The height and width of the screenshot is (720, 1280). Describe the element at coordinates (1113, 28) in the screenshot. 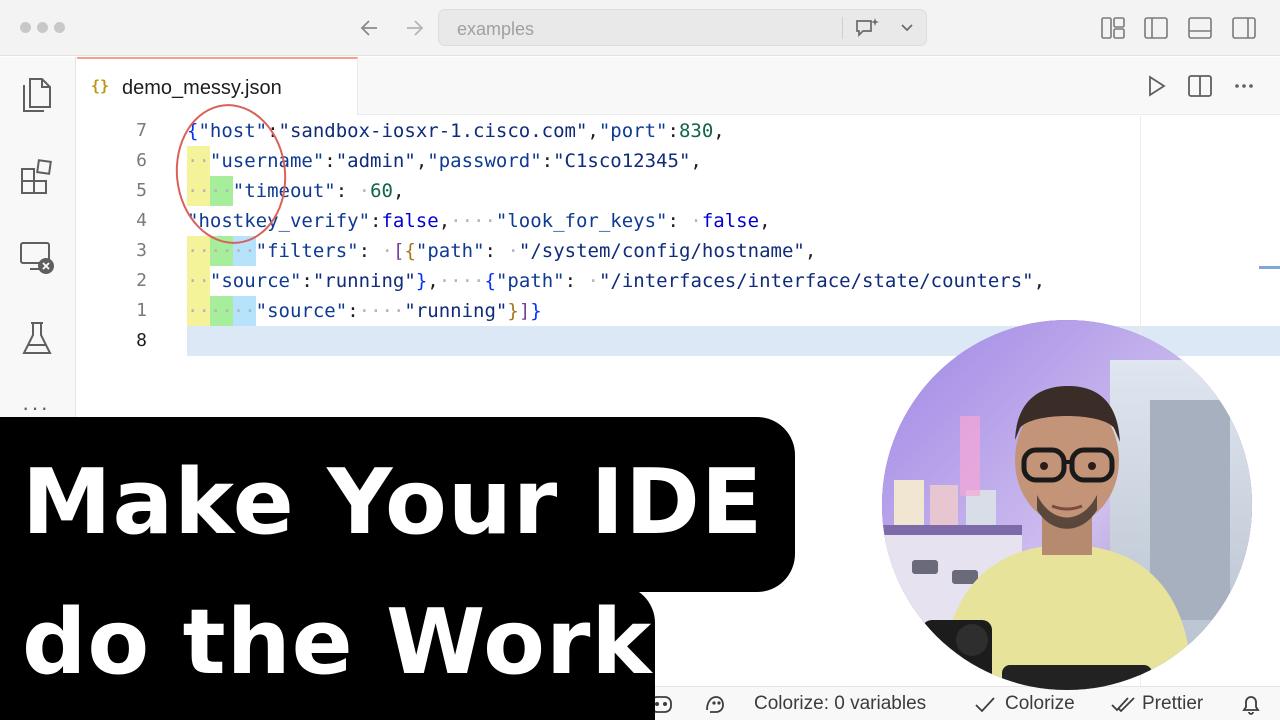

I see `layout-panels-icon` at that location.